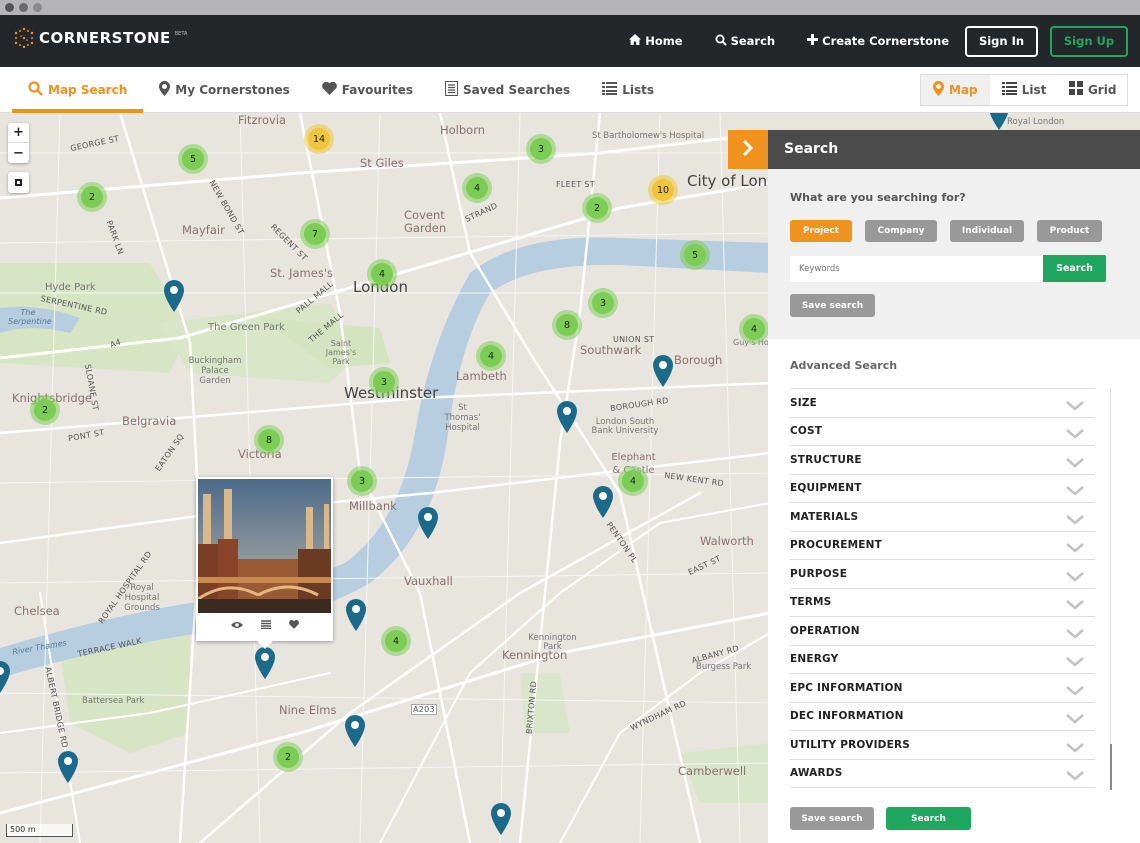 The image size is (1140, 843). I want to click on filter-size: SIZE, so click(942, 403).